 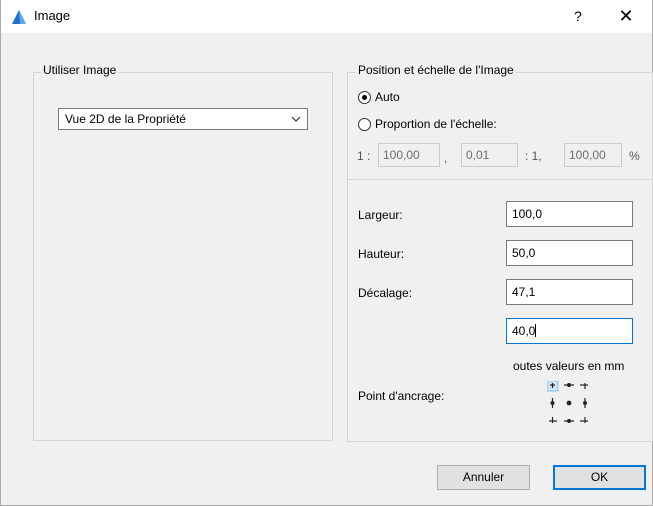 I want to click on anchor-point-selector, so click(x=569, y=403).